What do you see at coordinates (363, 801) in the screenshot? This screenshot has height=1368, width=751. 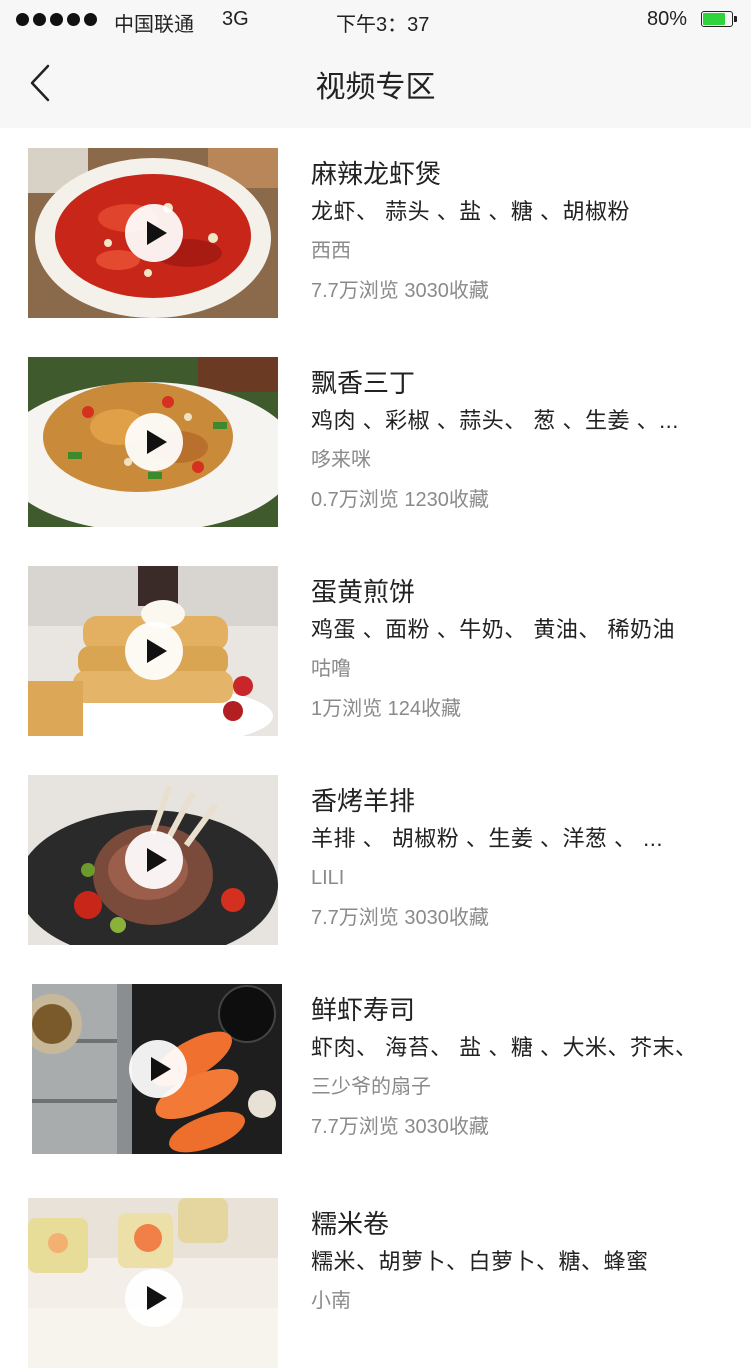 I see `recipe-title: 香烤羊排` at bounding box center [363, 801].